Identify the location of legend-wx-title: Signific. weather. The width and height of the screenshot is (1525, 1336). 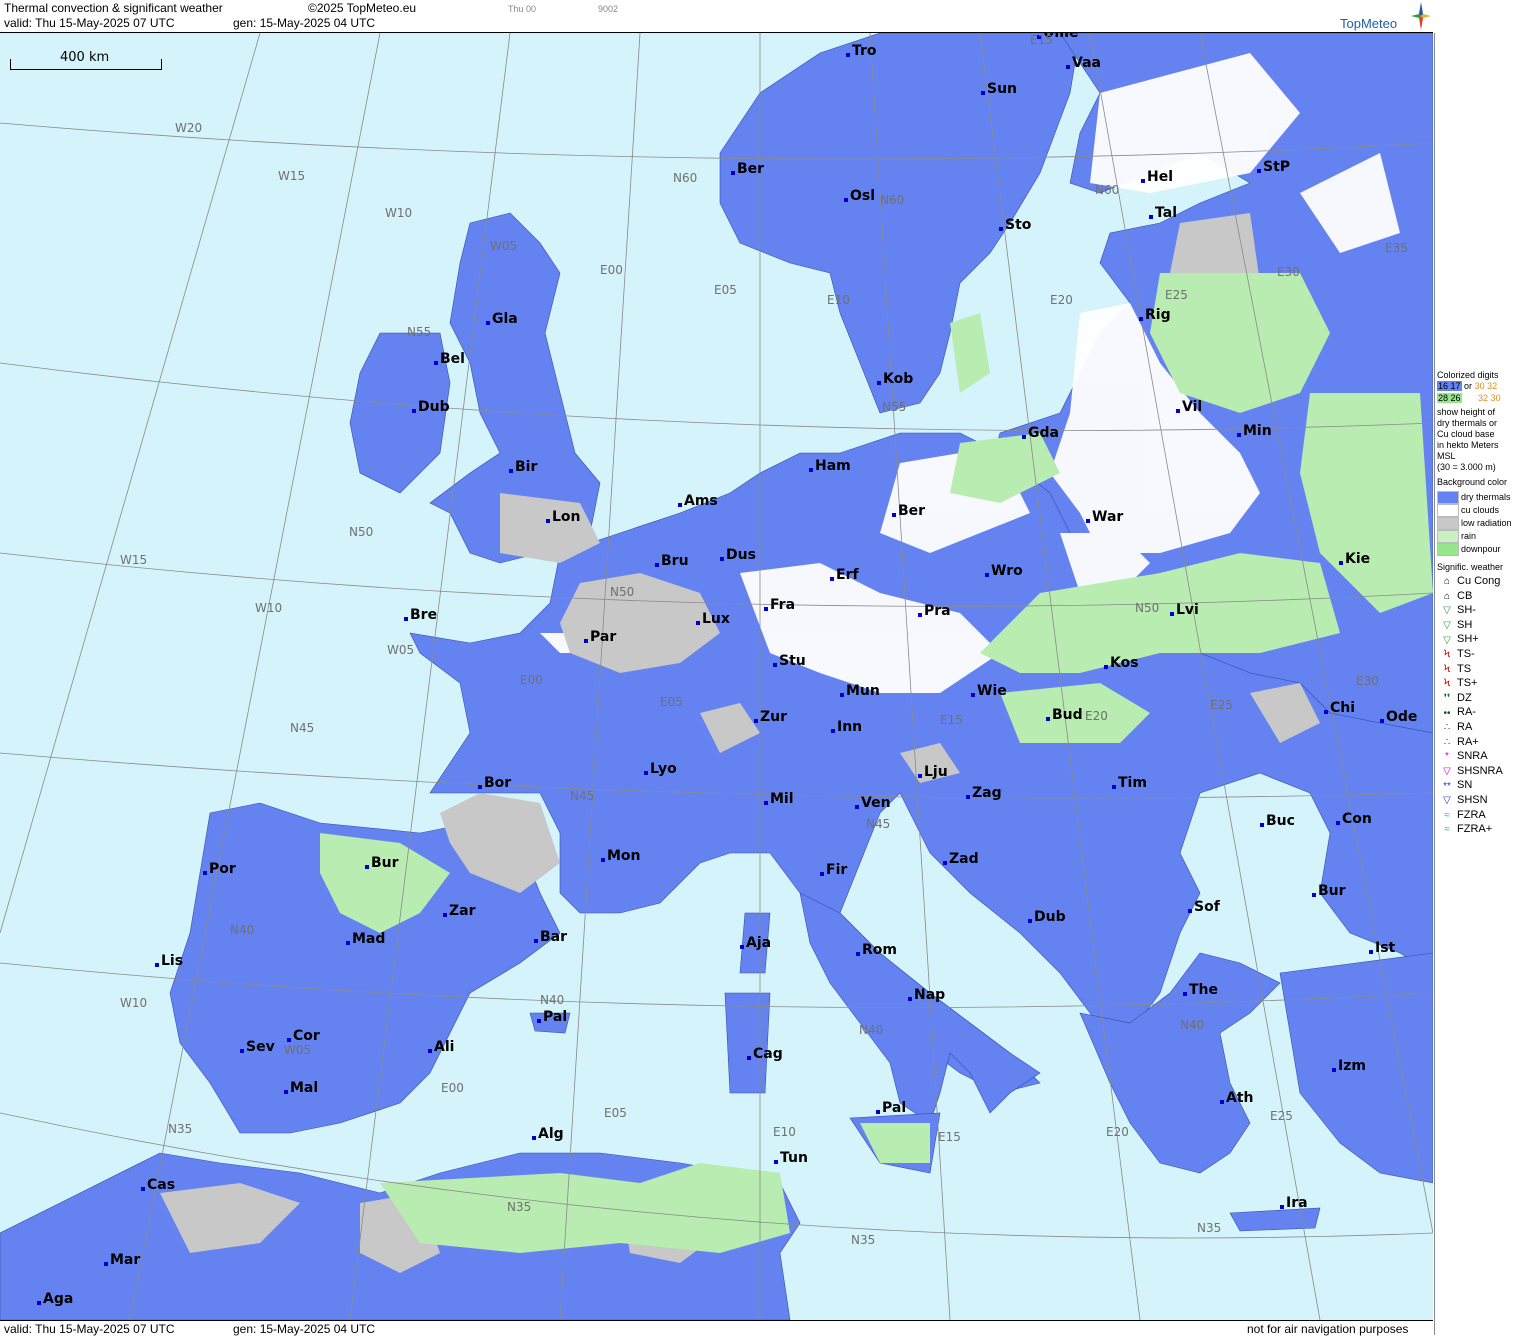
(1470, 567).